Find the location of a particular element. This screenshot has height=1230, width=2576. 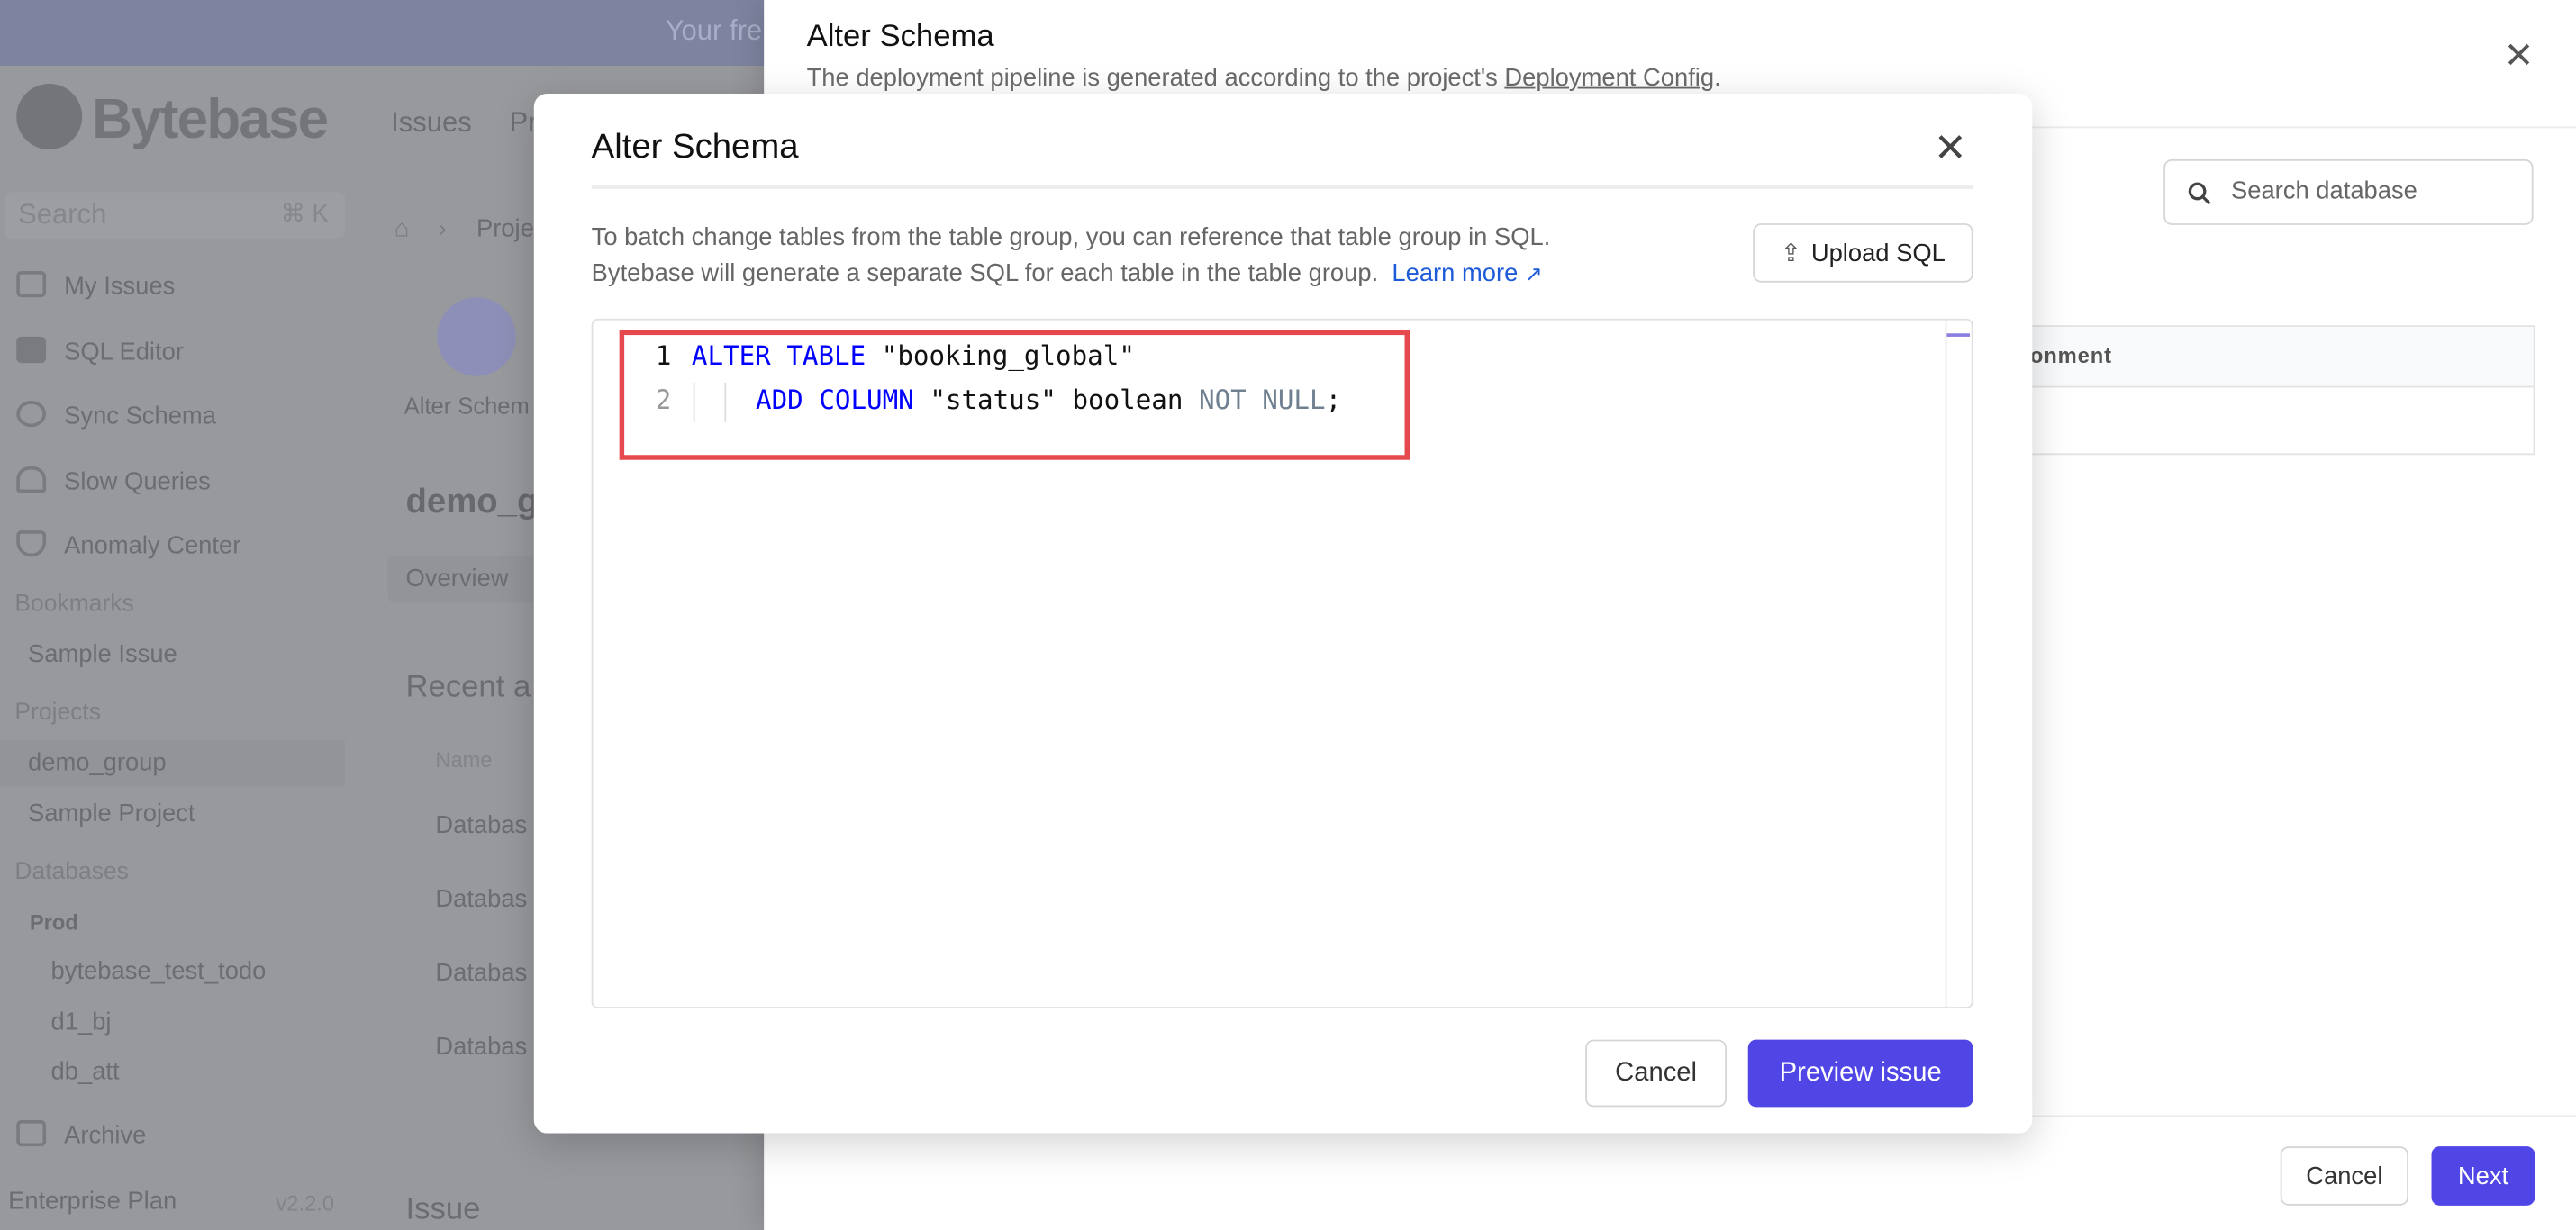

version-label: v2.2.0 is located at coordinates (306, 1203).